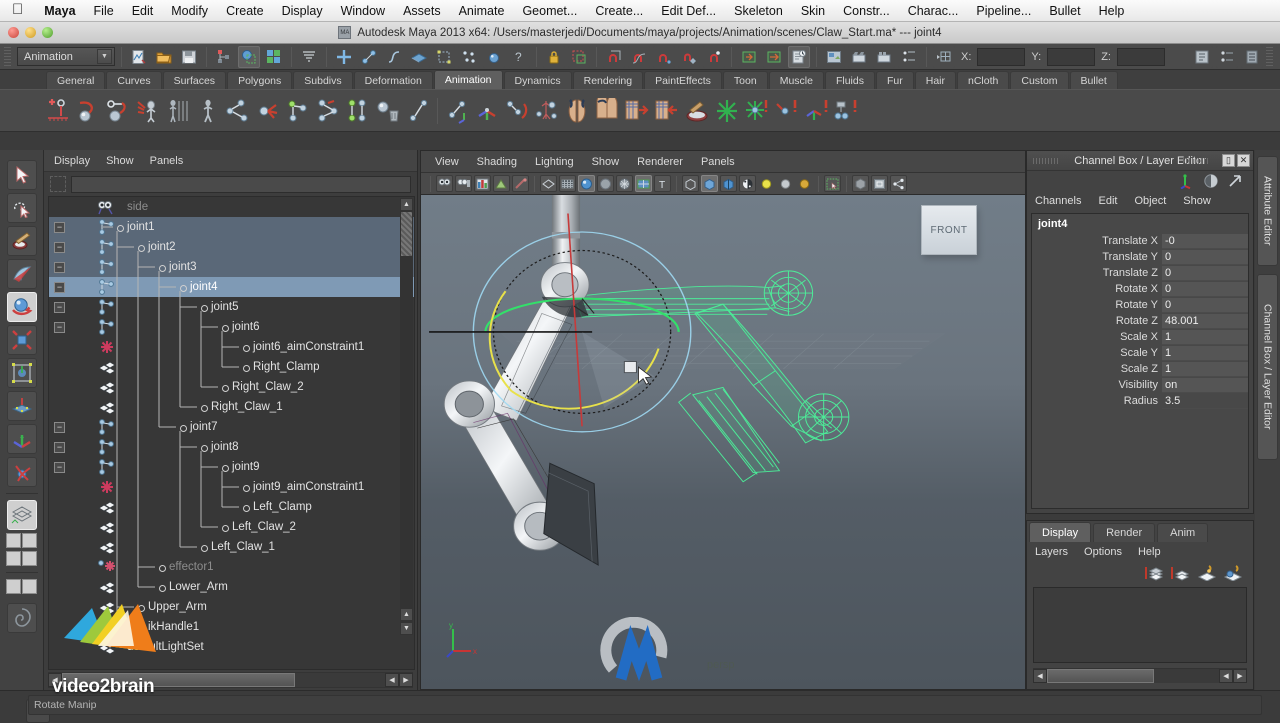 The height and width of the screenshot is (723, 1280). I want to click on channel-attribute-name: Radius, so click(1097, 401).